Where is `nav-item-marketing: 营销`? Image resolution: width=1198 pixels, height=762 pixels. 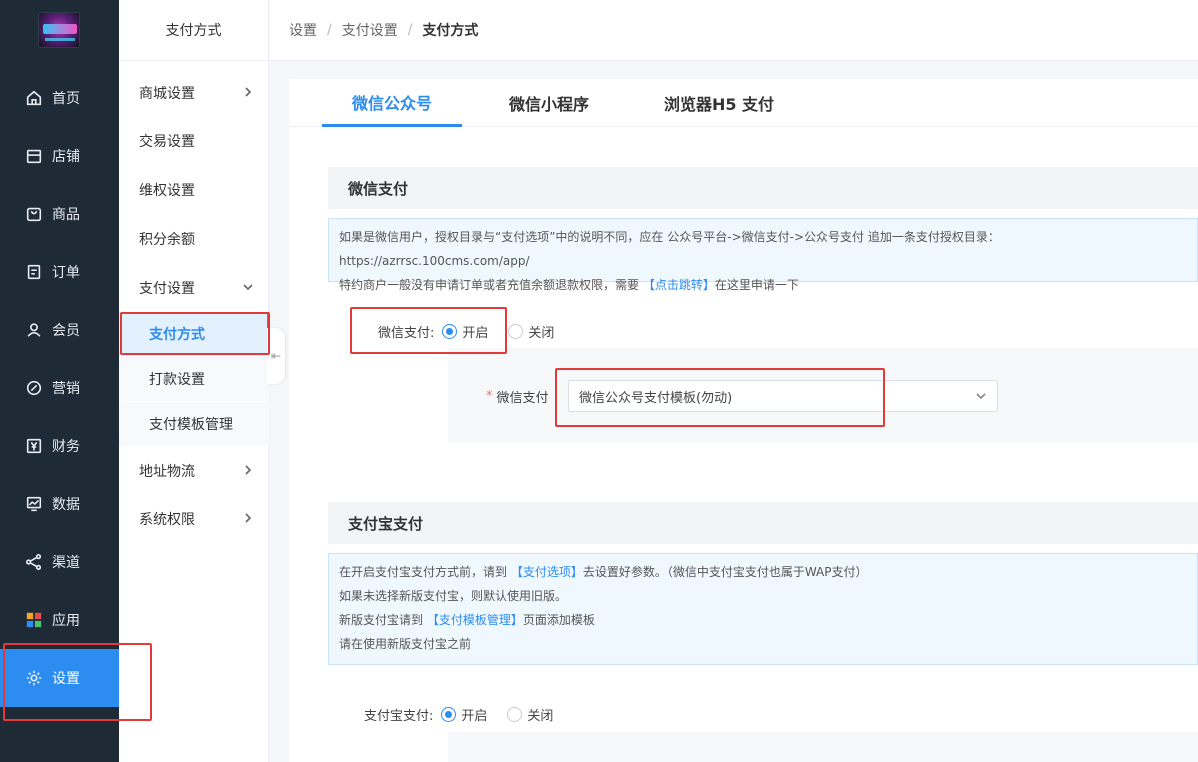
nav-item-marketing: 营销 is located at coordinates (59, 388).